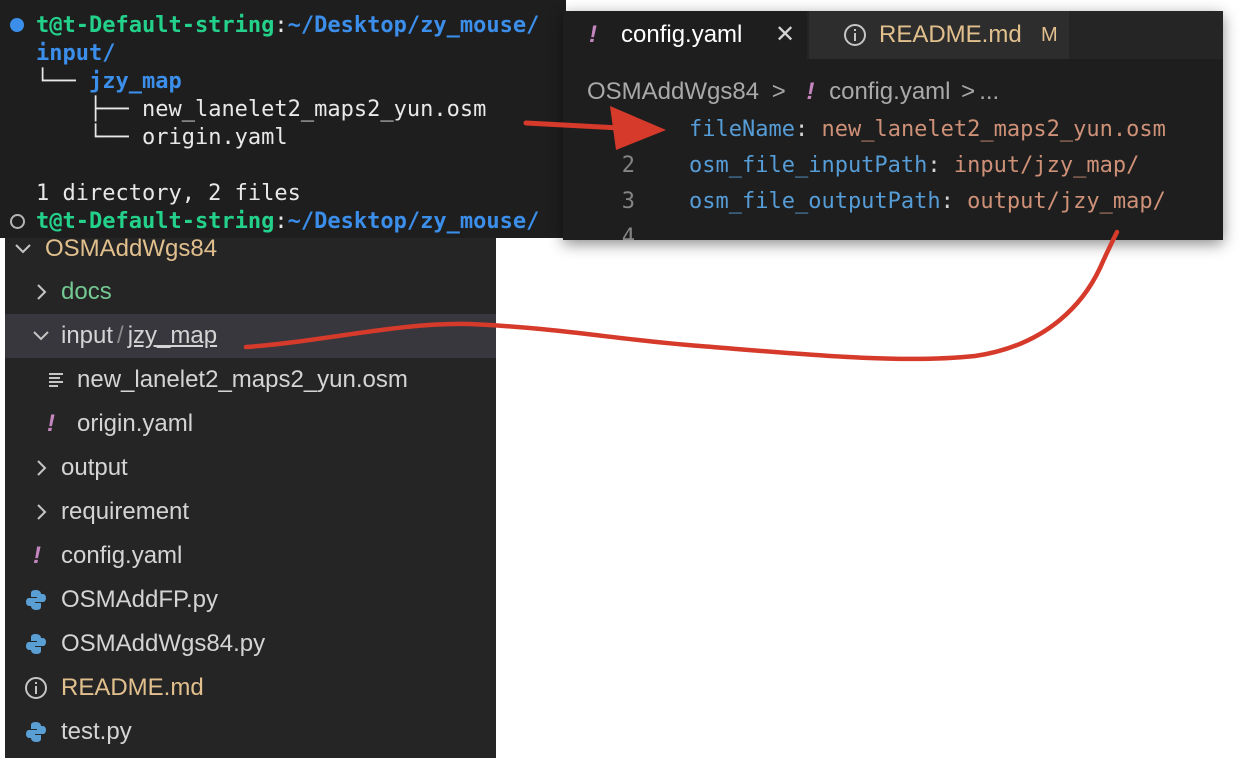 This screenshot has height=762, width=1250. I want to click on red-curve-annotation, so click(681, 295).